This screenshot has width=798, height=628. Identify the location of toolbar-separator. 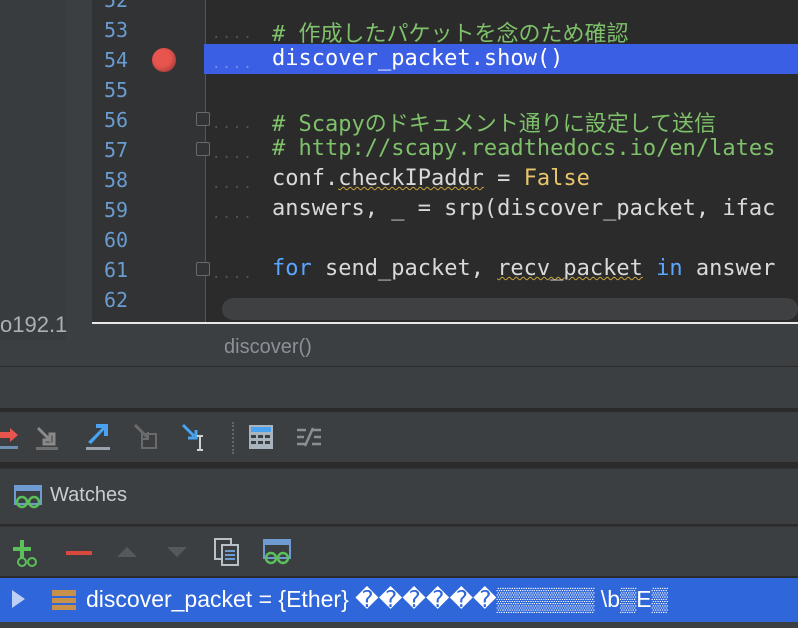
(233, 438).